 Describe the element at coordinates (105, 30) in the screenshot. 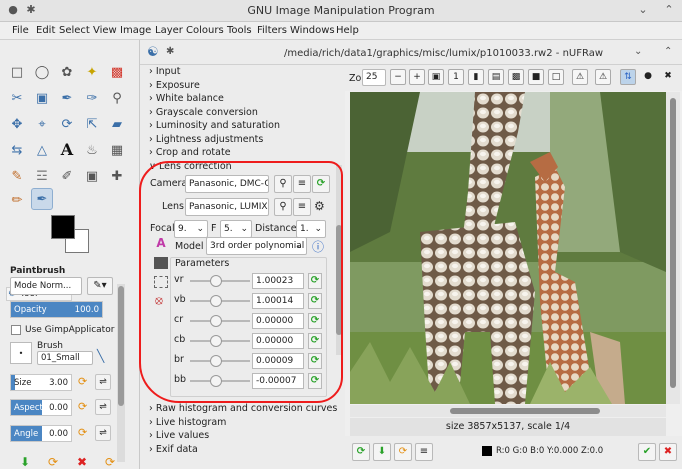

I see `menu-view: View` at that location.